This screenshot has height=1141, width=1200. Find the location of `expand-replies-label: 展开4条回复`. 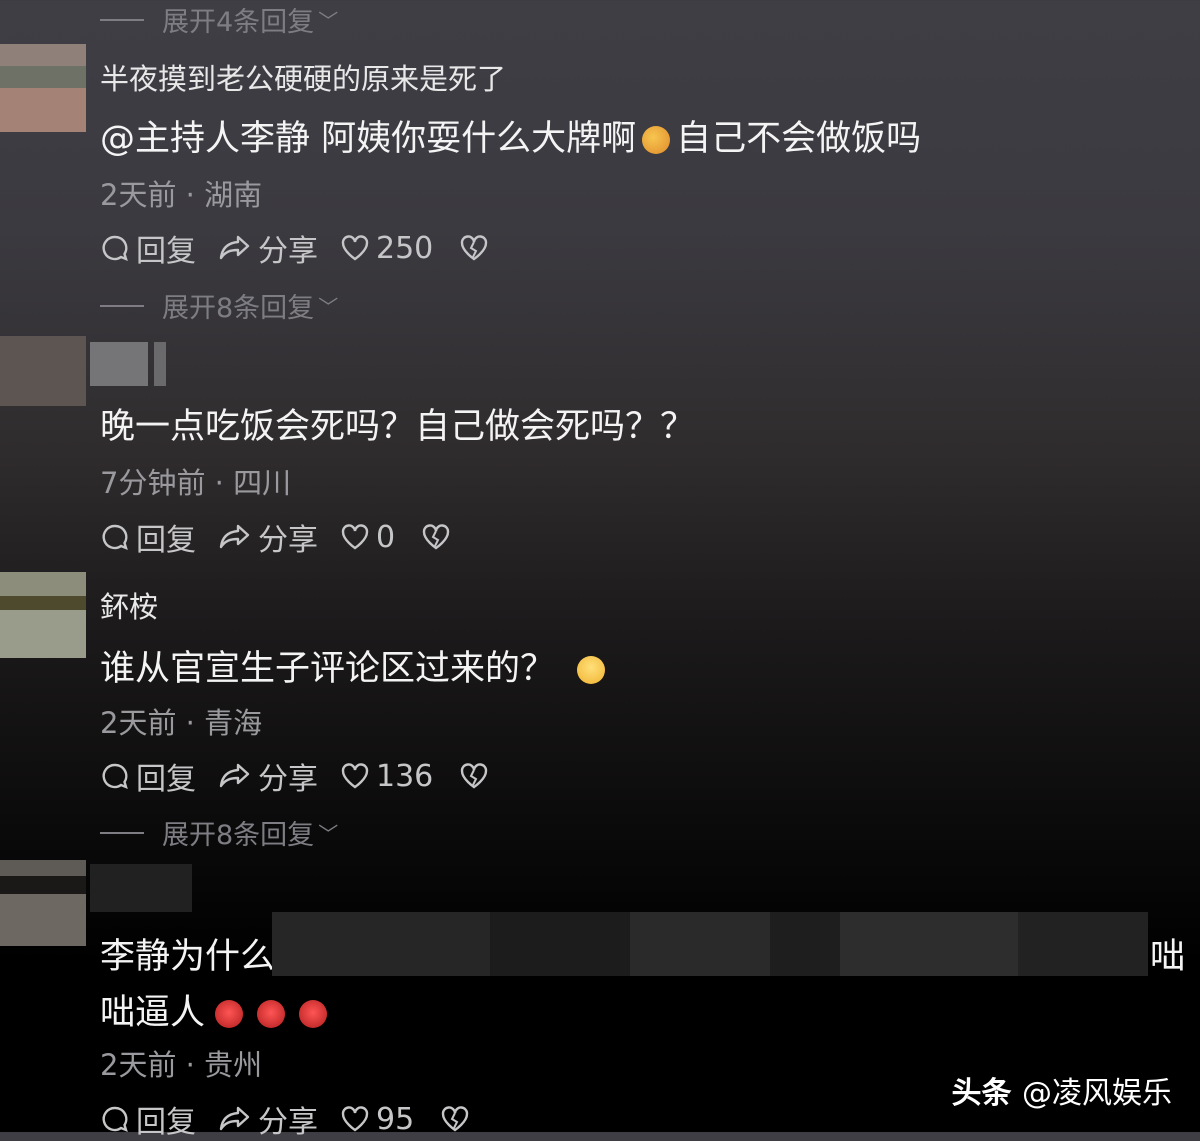

expand-replies-label: 展开4条回复 is located at coordinates (238, 22).